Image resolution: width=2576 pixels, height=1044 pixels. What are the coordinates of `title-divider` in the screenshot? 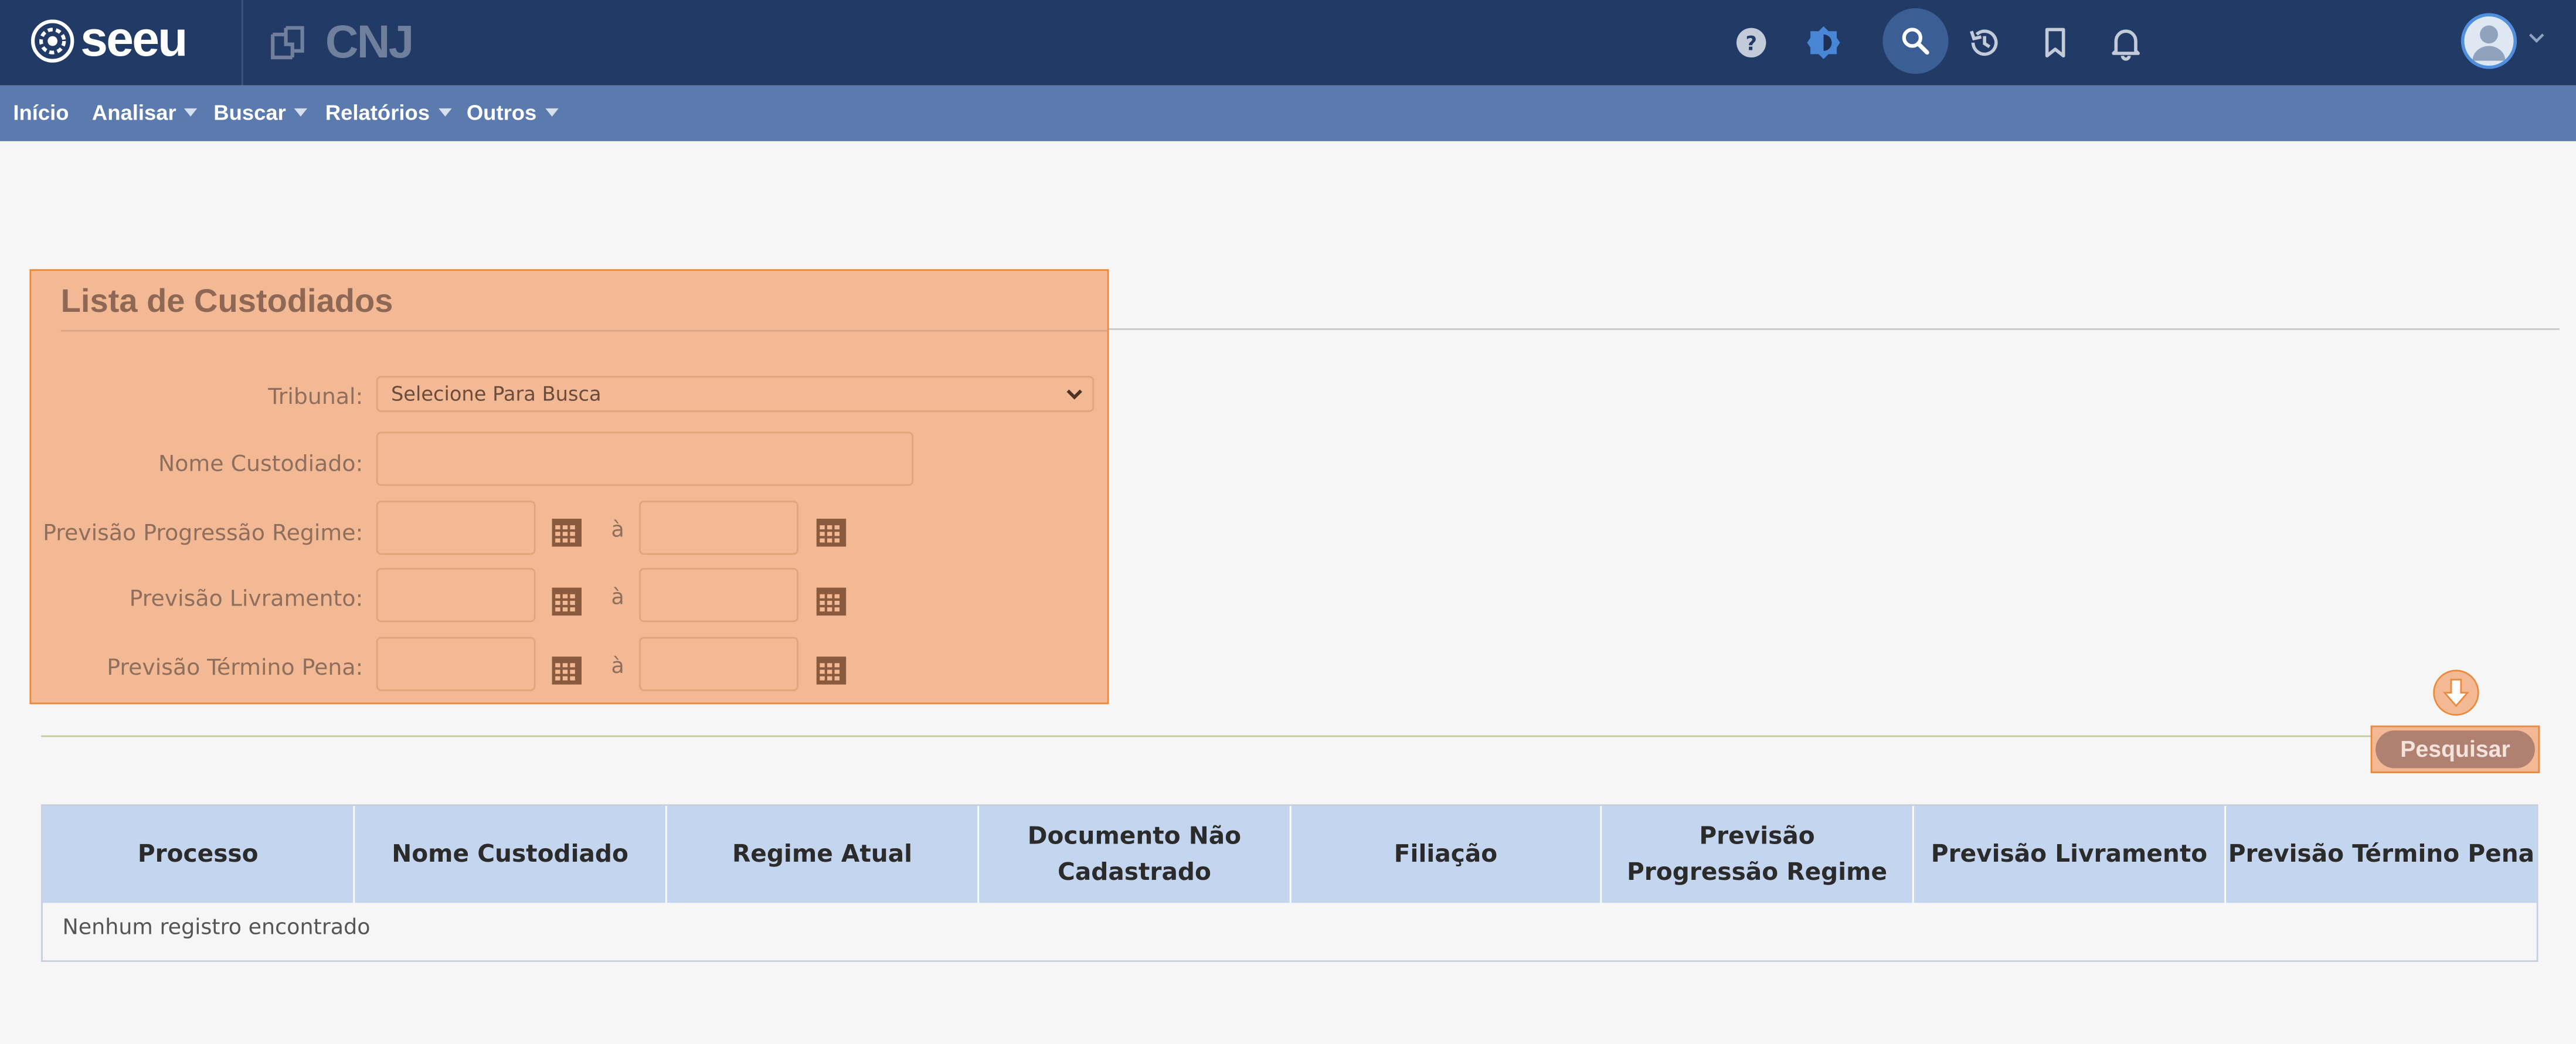 It's located at (584, 330).